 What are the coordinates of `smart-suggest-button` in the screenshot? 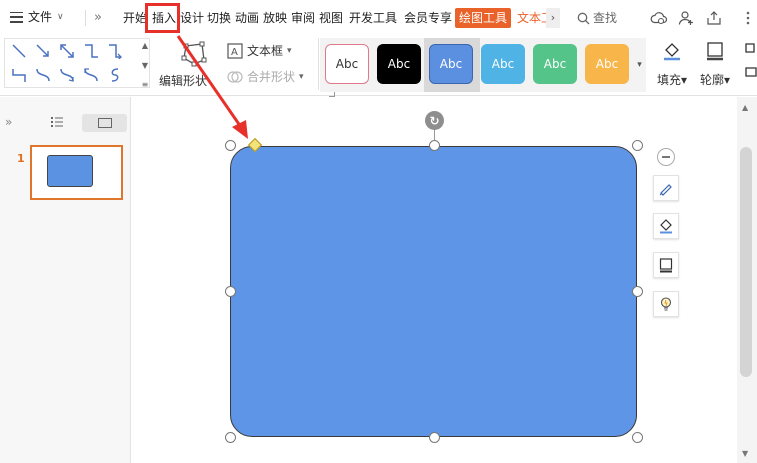 It's located at (666, 304).